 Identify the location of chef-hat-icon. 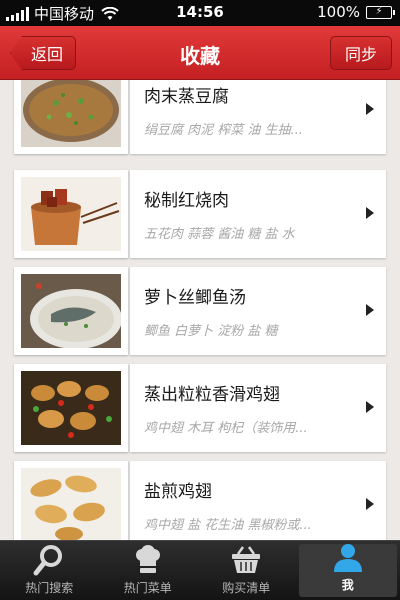
(148, 560).